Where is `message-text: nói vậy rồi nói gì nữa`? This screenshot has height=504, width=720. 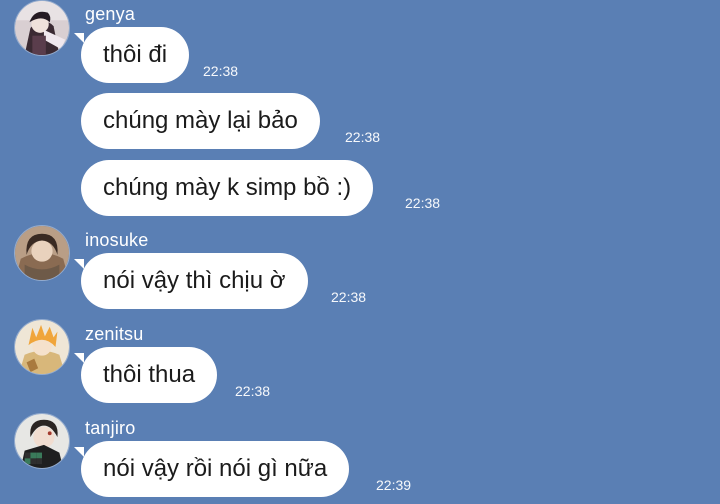 message-text: nói vậy rồi nói gì nữa is located at coordinates (215, 468).